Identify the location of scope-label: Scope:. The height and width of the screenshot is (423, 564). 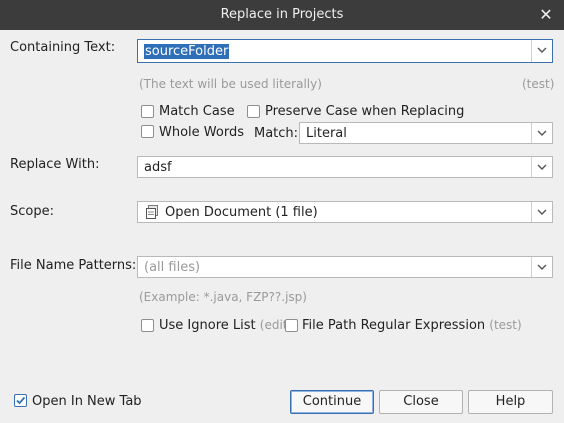
(32, 211).